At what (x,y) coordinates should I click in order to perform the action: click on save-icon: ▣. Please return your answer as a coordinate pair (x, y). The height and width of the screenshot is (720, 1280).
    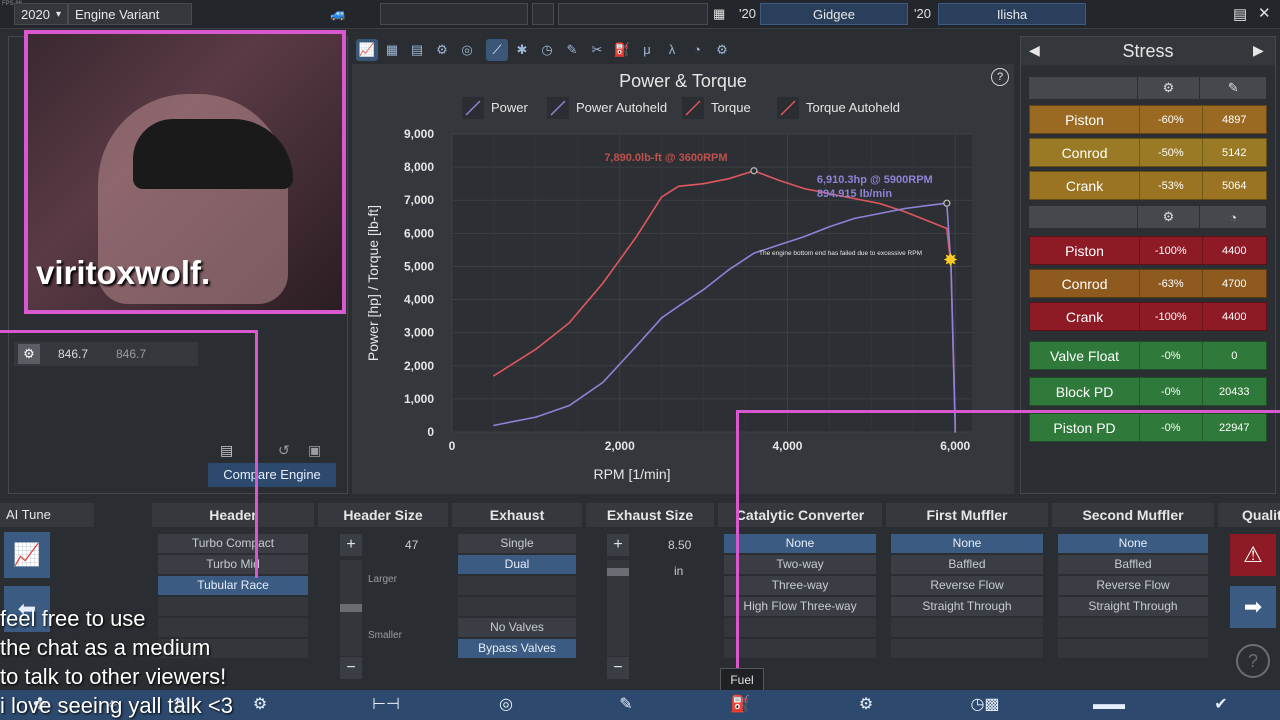
    Looking at the image, I should click on (314, 450).